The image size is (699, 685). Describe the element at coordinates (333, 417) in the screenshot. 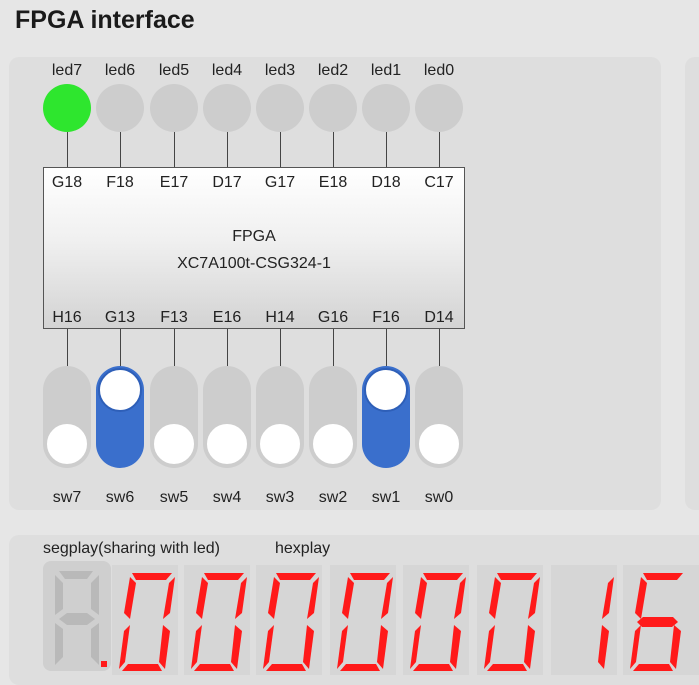

I see `switch-sw2` at that location.